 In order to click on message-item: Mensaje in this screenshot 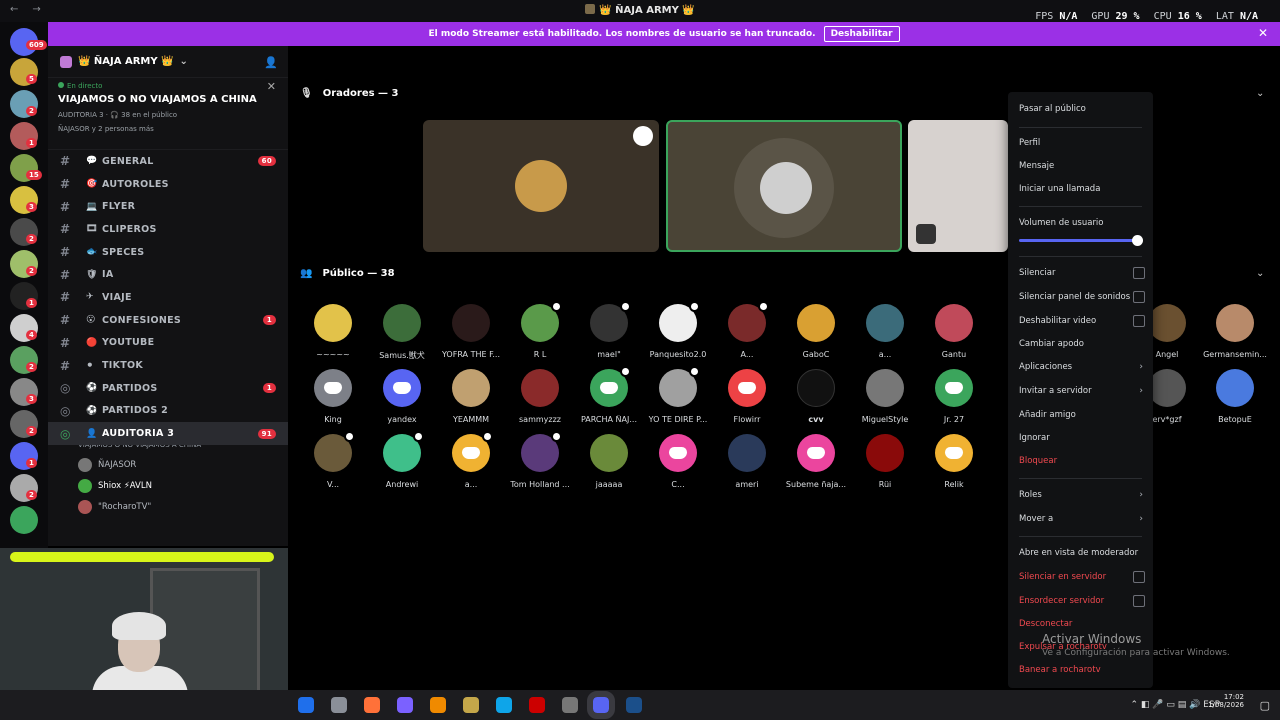, I will do `click(1082, 166)`.